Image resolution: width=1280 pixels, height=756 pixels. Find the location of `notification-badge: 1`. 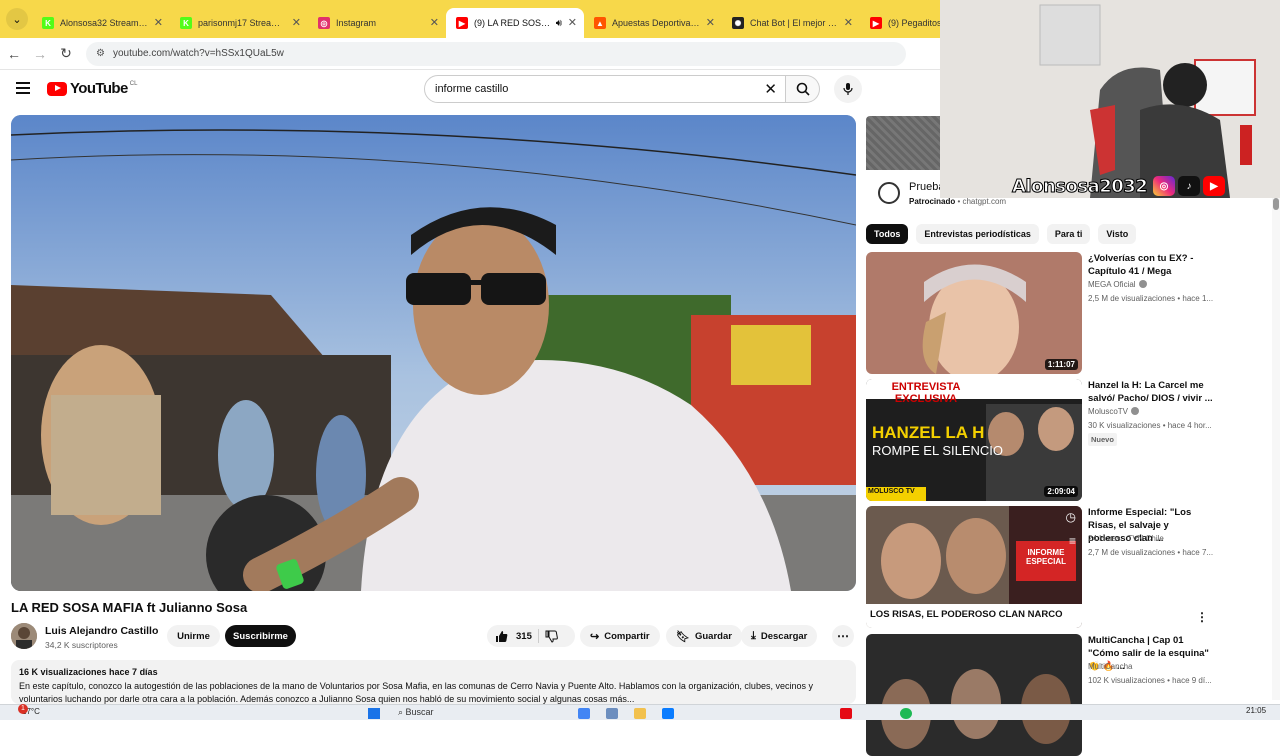

notification-badge: 1 is located at coordinates (23, 709).